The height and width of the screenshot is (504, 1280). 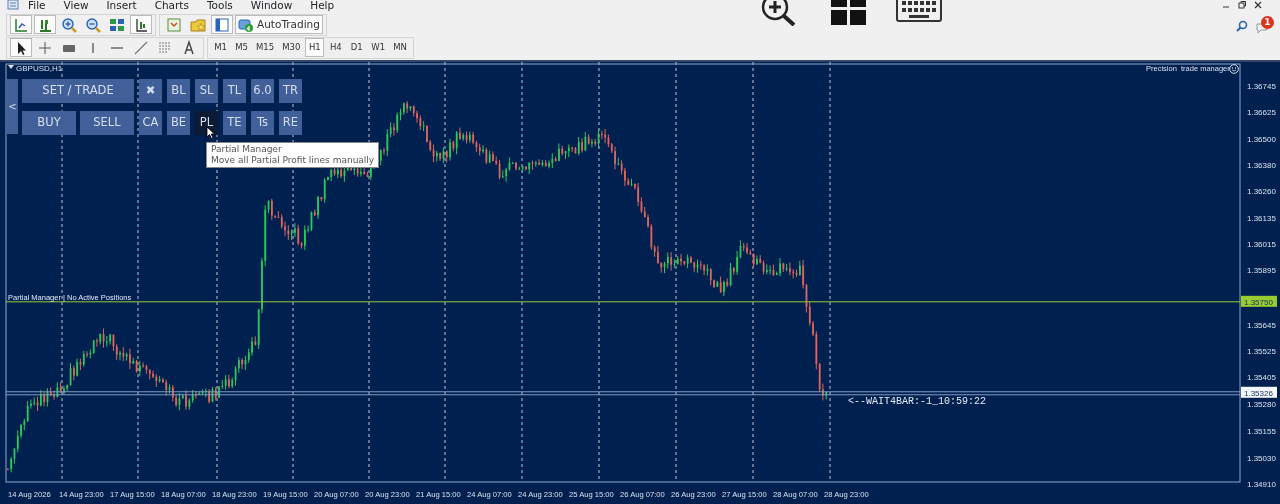 What do you see at coordinates (13, 5) in the screenshot?
I see `app-icon` at bounding box center [13, 5].